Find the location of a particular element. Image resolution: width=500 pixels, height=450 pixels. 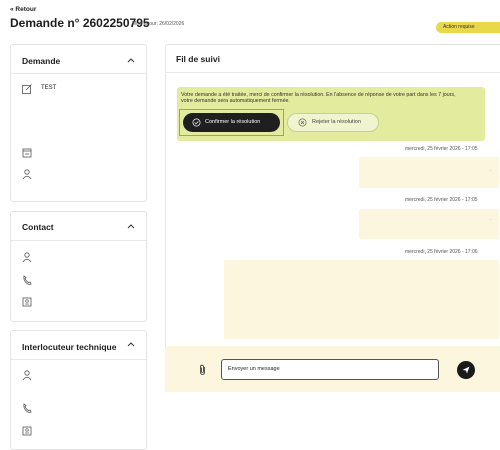

confirm-highlight-frame is located at coordinates (231, 122).